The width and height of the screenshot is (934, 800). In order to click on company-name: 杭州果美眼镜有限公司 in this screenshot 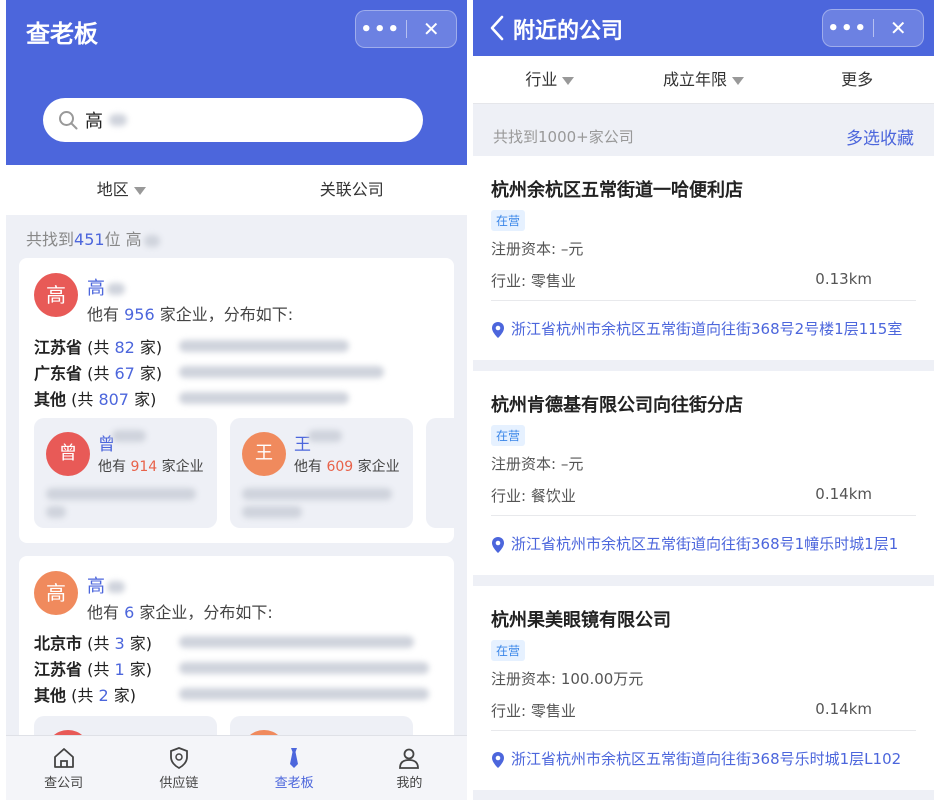, I will do `click(581, 619)`.